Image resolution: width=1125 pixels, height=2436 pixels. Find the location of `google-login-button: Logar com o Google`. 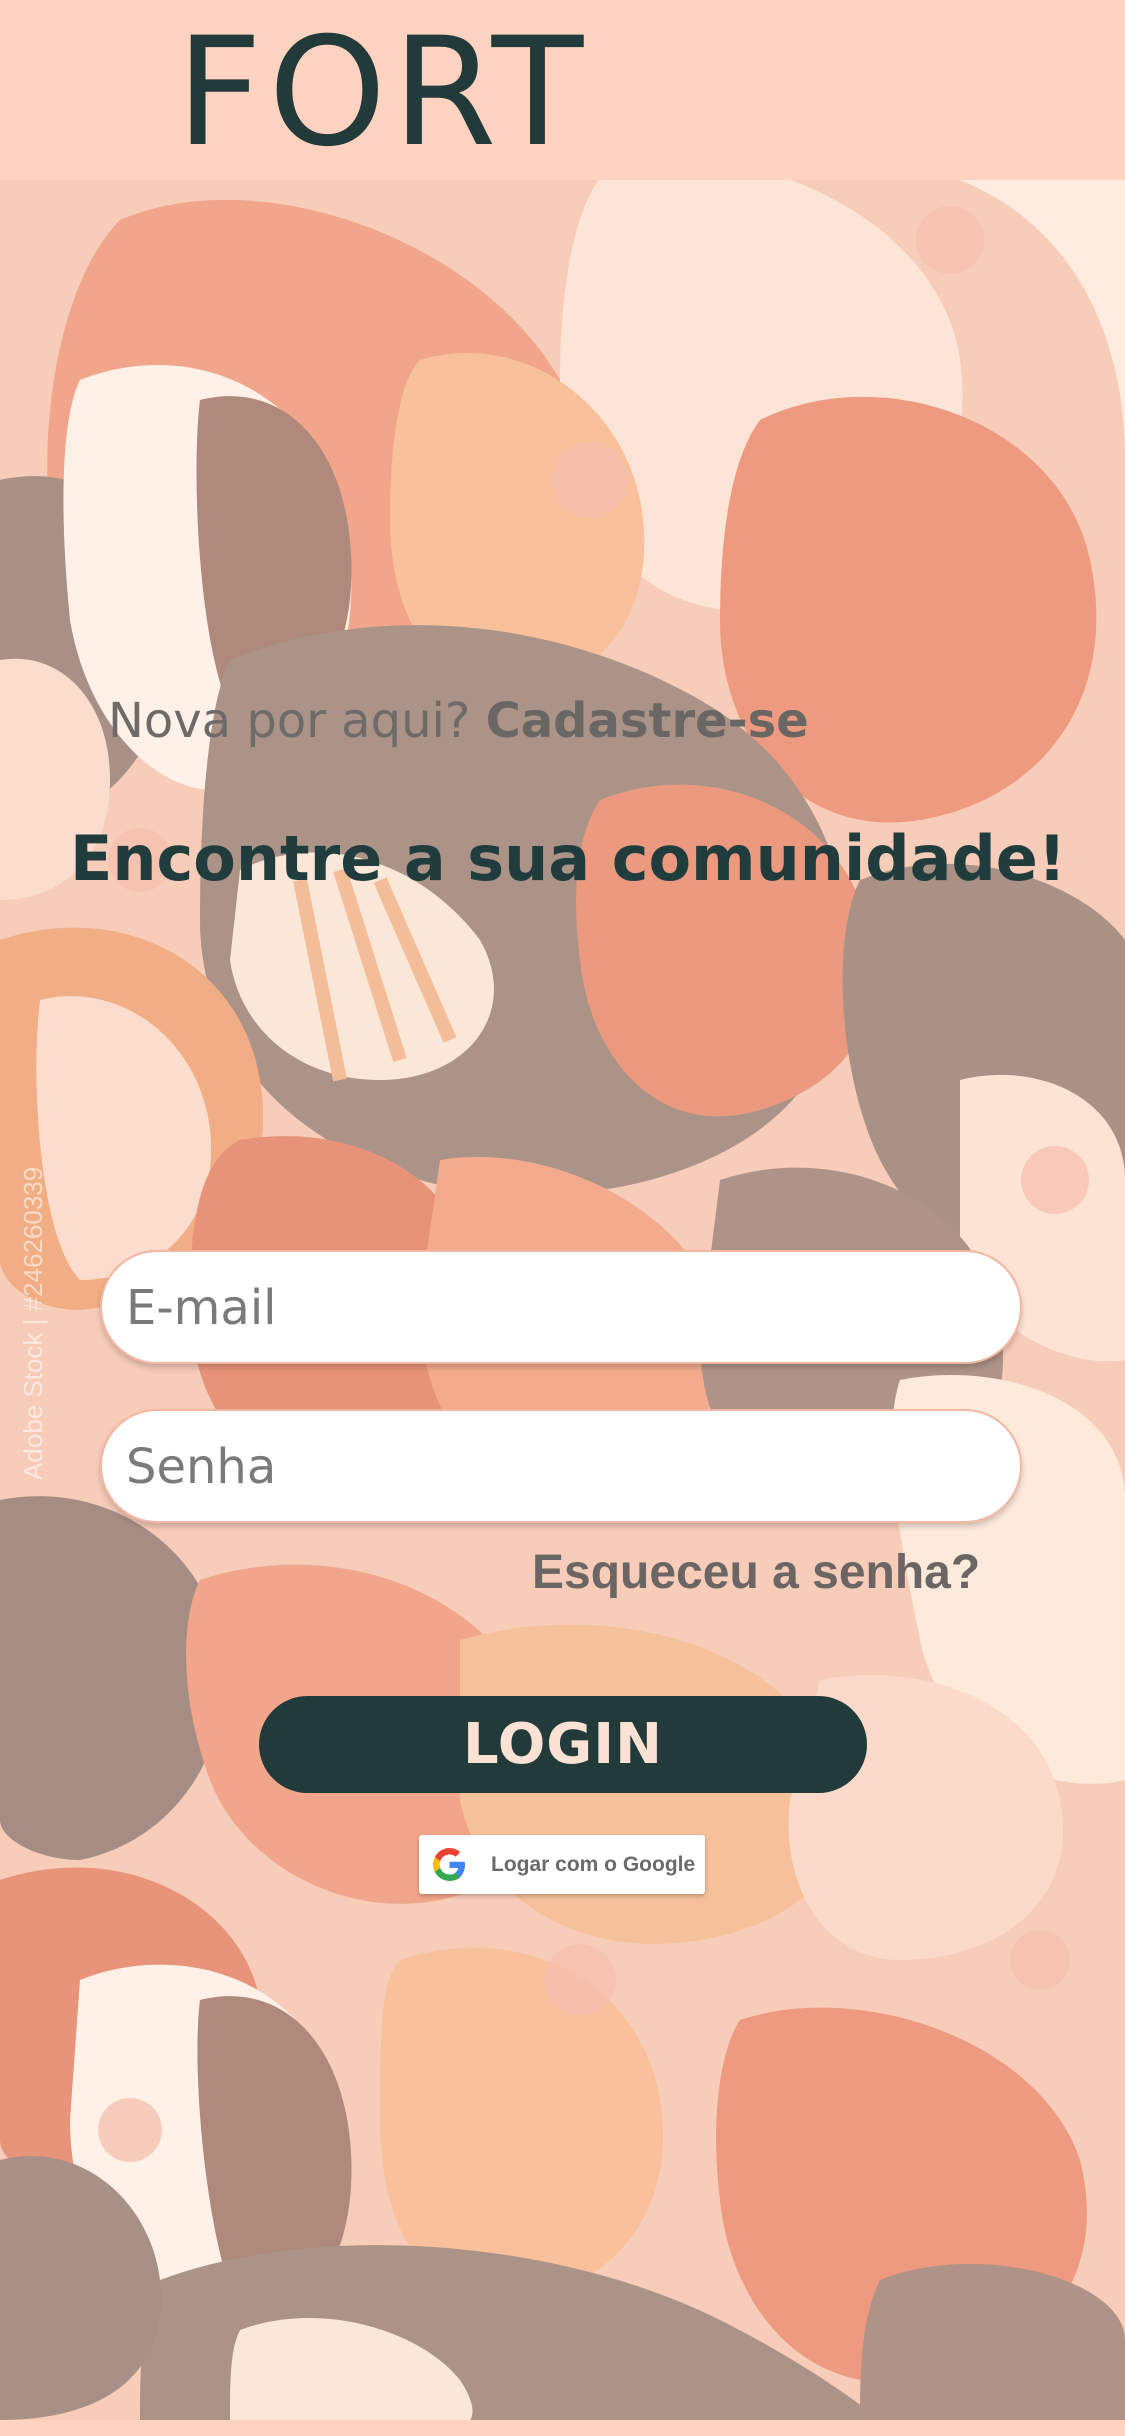

google-login-button: Logar com o Google is located at coordinates (562, 1864).